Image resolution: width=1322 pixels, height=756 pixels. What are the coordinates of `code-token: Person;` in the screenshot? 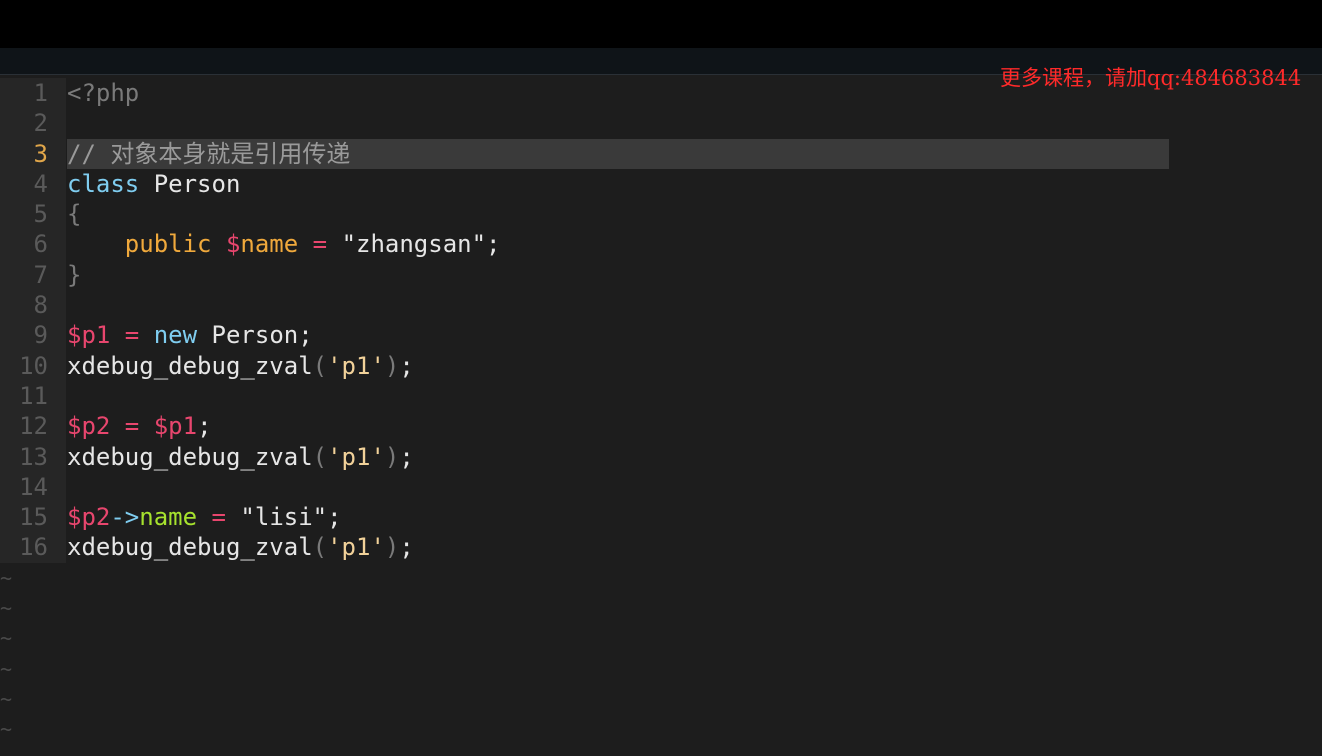 It's located at (255, 335).